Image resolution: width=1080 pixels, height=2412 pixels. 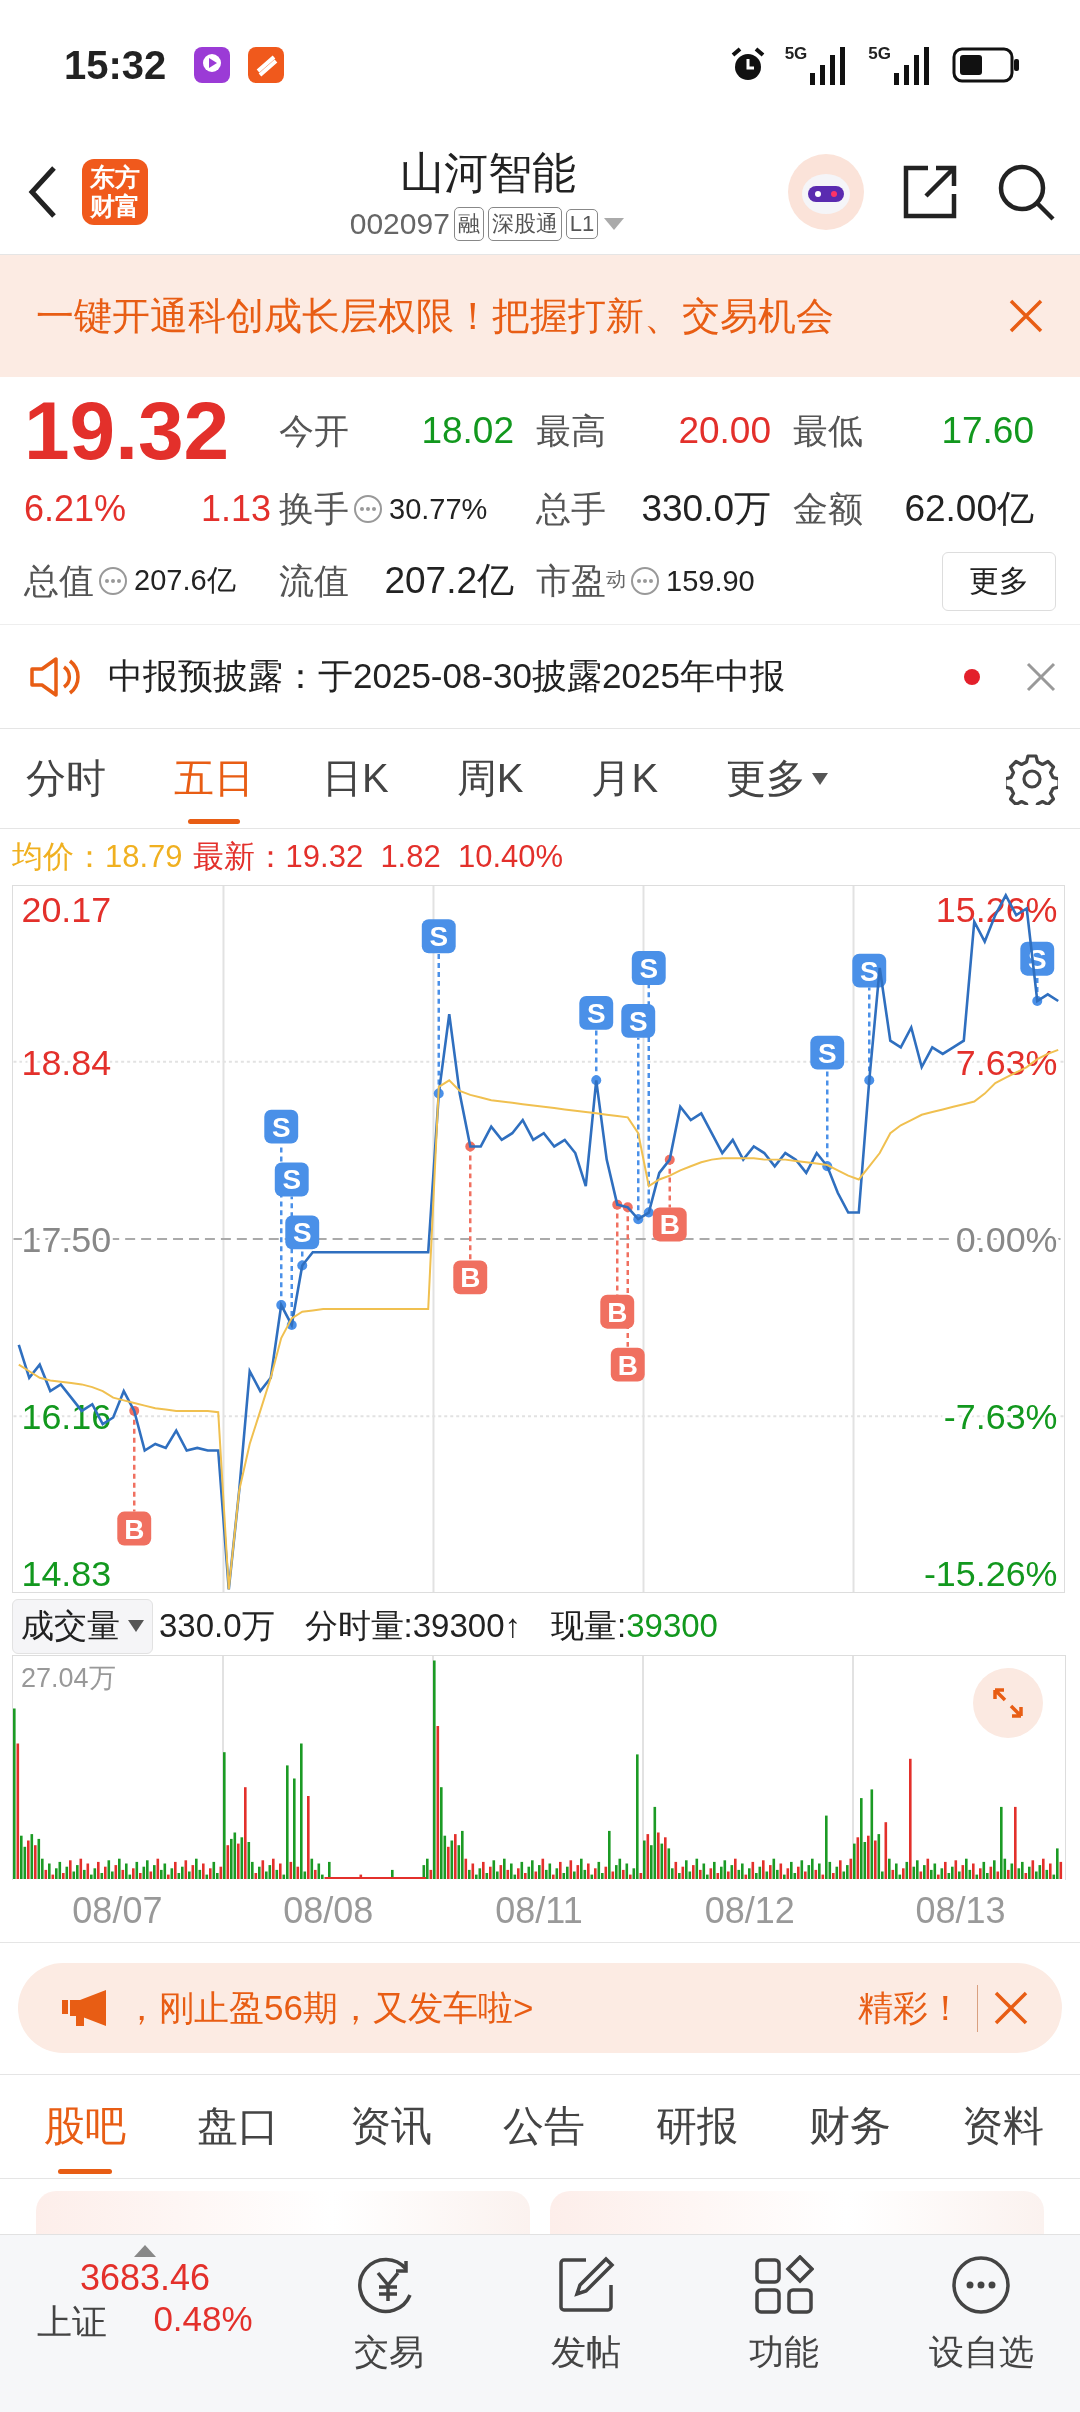 What do you see at coordinates (66, 1239) in the screenshot?
I see `price-axis-label: 17.50` at bounding box center [66, 1239].